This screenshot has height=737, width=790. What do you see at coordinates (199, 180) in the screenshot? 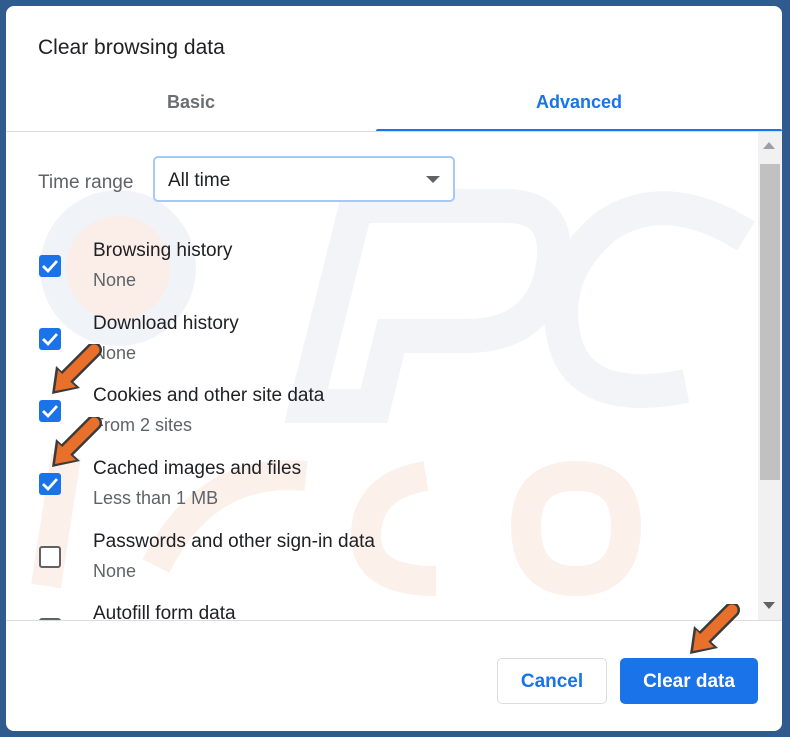
I see `time-range-value: All time` at bounding box center [199, 180].